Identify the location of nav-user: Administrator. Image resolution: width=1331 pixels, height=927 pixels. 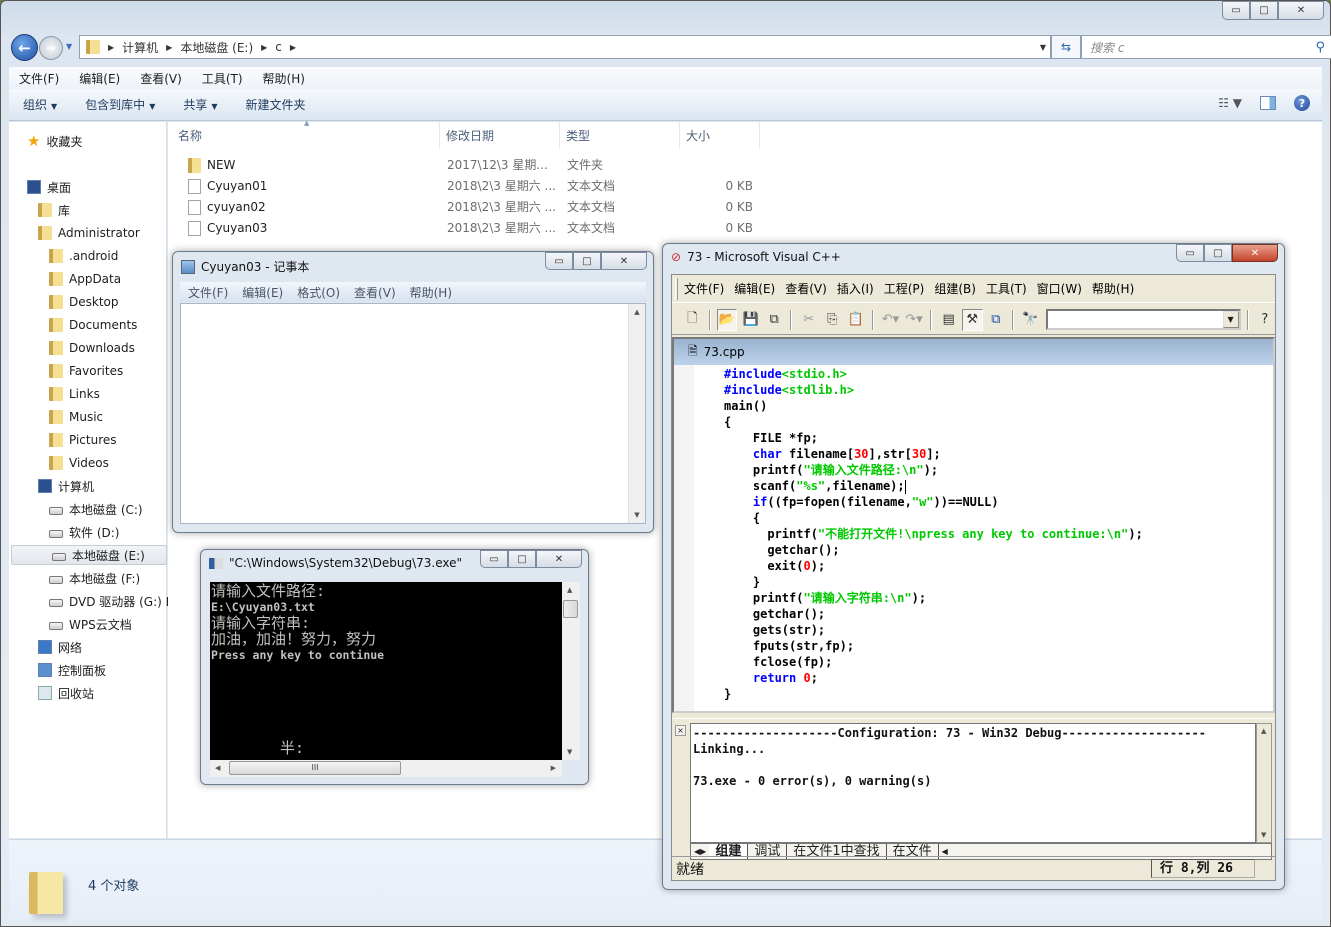
(89, 233).